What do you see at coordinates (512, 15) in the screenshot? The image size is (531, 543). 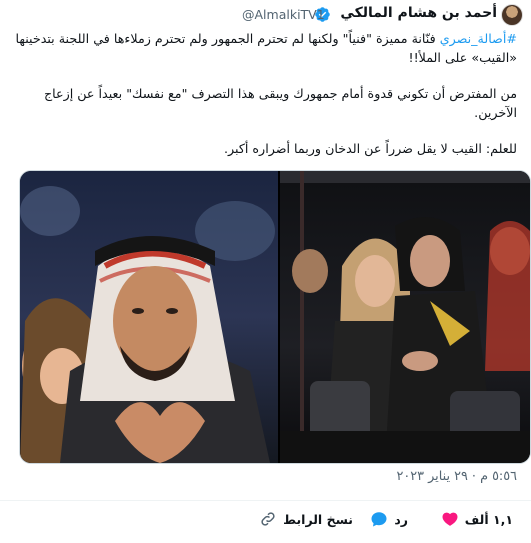 I see `avatar` at bounding box center [512, 15].